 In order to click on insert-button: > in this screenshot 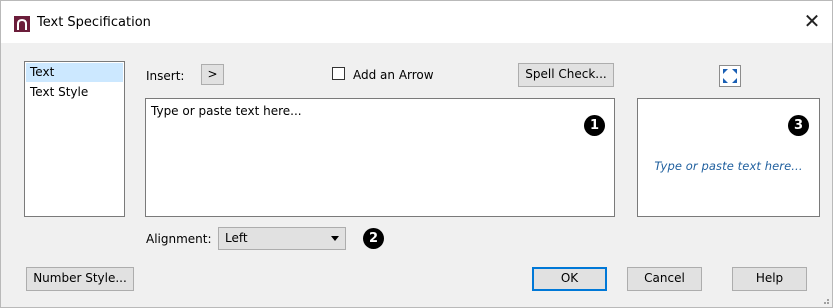, I will do `click(212, 74)`.